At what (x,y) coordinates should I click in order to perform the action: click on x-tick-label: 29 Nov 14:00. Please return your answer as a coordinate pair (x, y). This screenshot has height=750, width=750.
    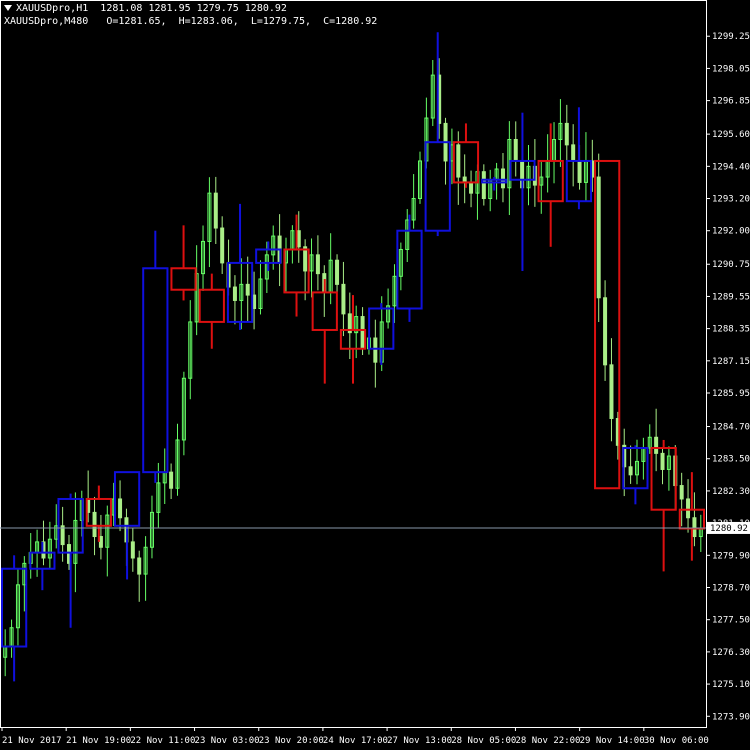
    Looking at the image, I should click on (612, 741).